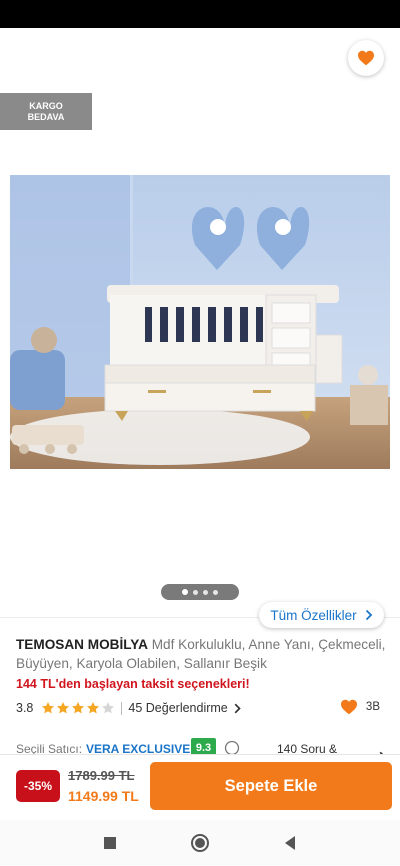 Image resolution: width=400 pixels, height=866 pixels. I want to click on home-button, so click(200, 843).